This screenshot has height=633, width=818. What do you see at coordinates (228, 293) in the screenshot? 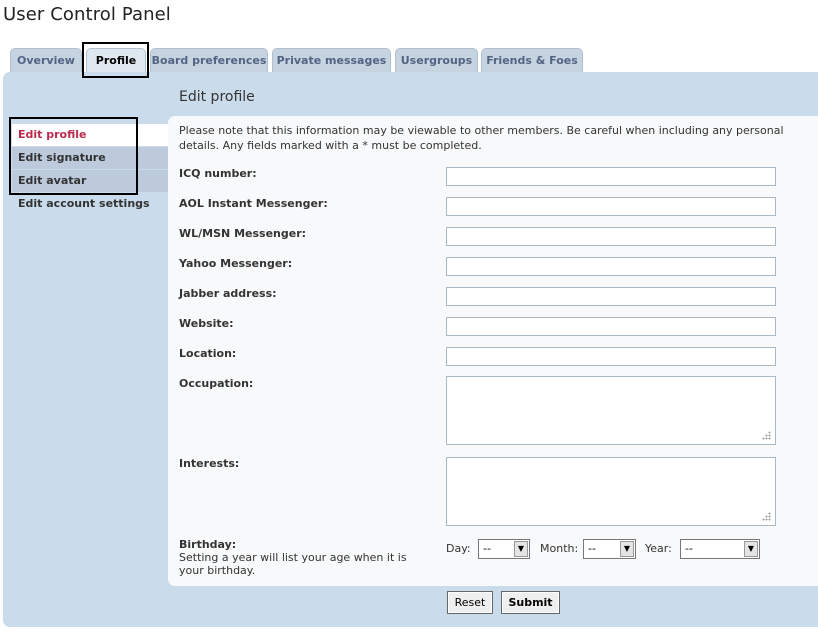
I see `jabber-label: Jabber address:` at bounding box center [228, 293].